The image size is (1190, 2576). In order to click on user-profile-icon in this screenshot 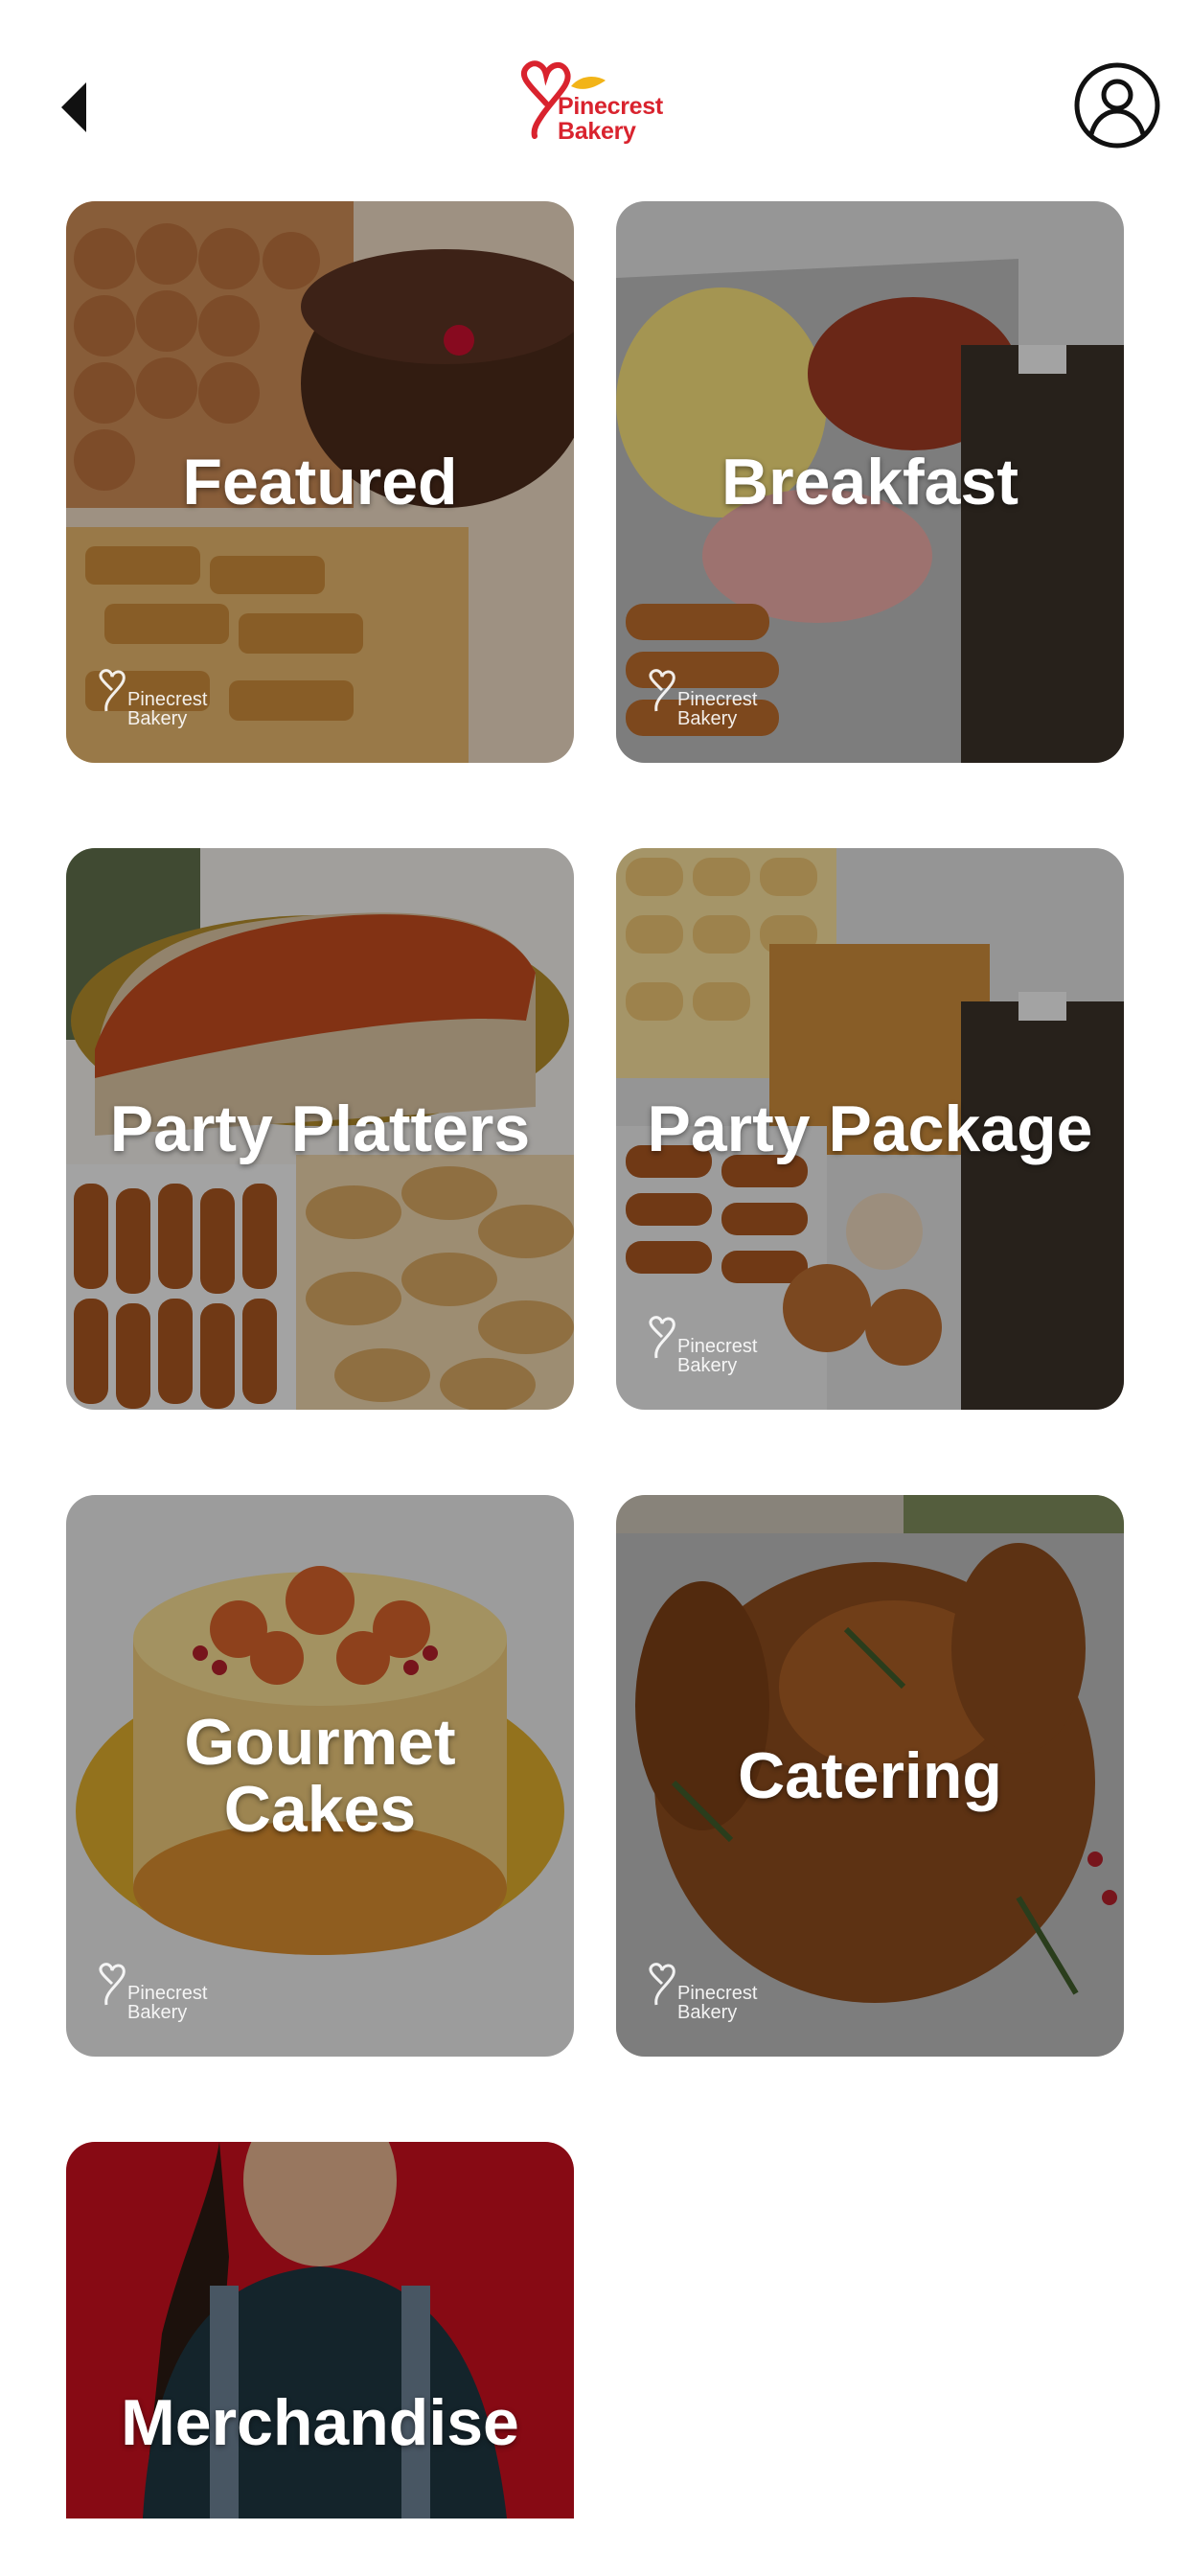, I will do `click(1117, 105)`.